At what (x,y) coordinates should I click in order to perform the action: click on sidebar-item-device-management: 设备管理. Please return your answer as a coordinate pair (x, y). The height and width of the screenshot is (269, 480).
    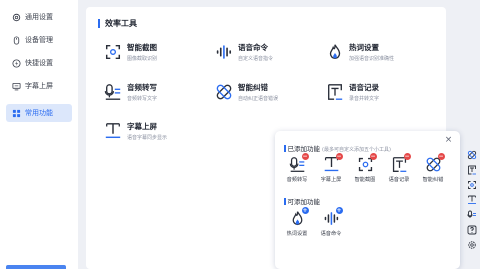
    Looking at the image, I should click on (39, 40).